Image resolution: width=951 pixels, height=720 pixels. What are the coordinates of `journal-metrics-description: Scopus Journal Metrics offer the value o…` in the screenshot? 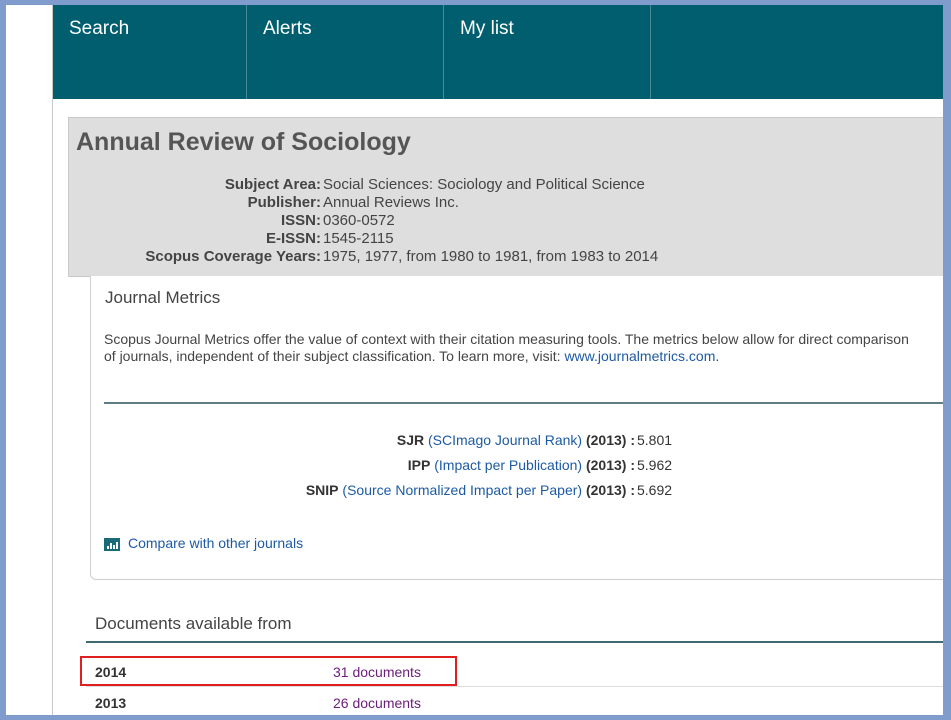 It's located at (514, 348).